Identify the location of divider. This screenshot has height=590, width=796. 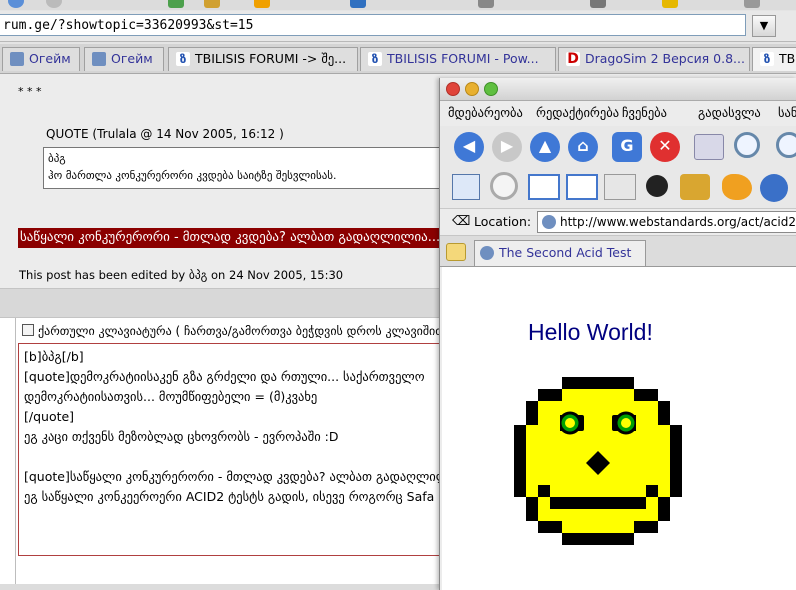
(15, 439).